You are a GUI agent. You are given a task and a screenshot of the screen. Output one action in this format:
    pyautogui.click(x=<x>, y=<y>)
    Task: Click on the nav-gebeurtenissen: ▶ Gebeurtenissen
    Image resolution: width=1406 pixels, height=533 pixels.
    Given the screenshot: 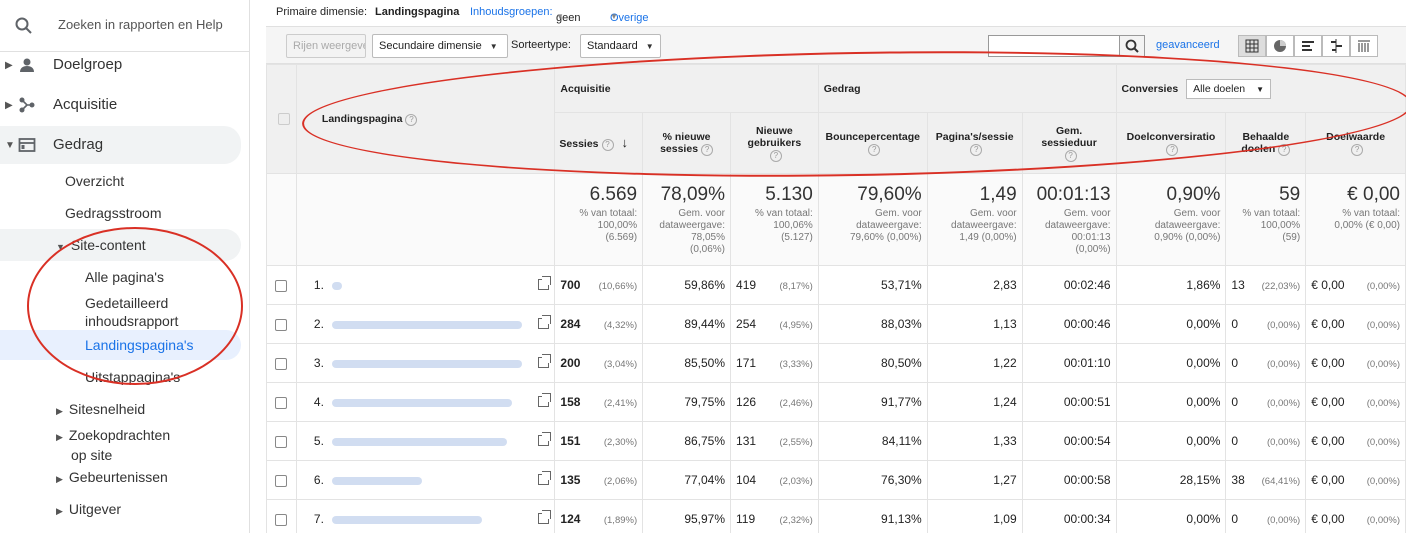 What is the action you would take?
    pyautogui.click(x=112, y=477)
    